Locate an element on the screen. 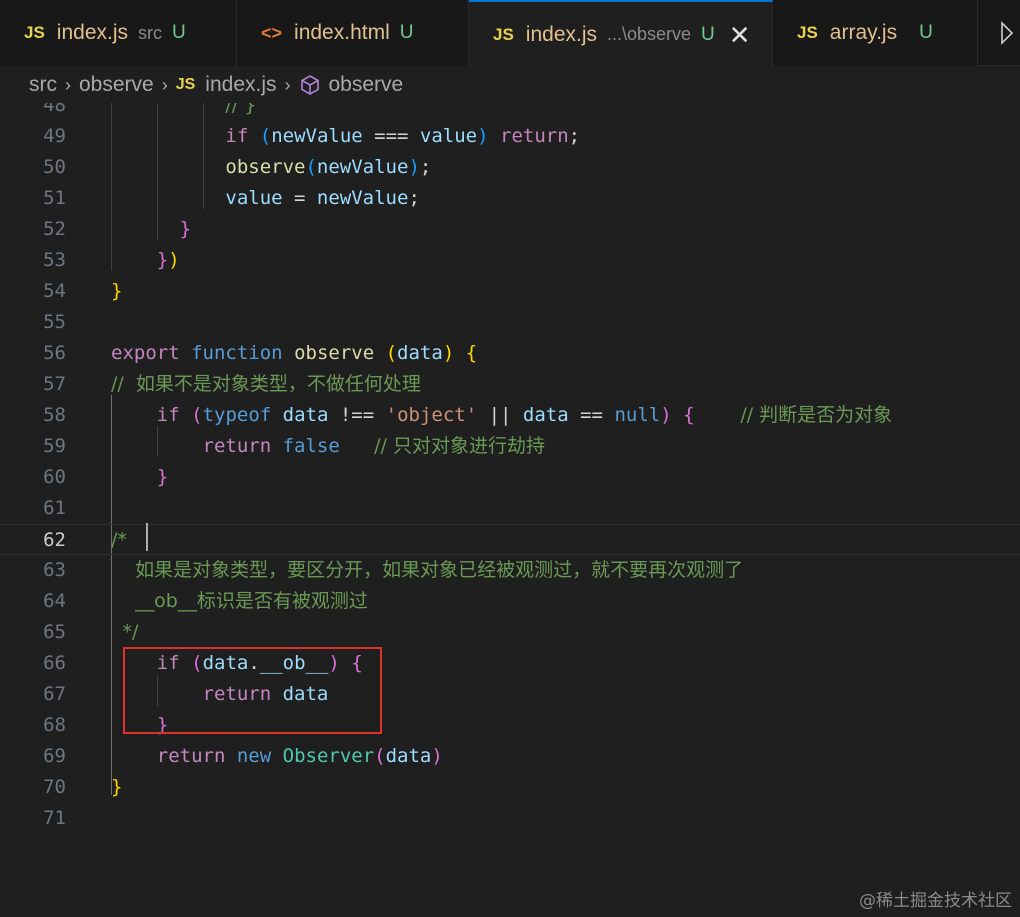  code-line-59: 59 return false // 只对对象进行劫持 is located at coordinates (510, 446).